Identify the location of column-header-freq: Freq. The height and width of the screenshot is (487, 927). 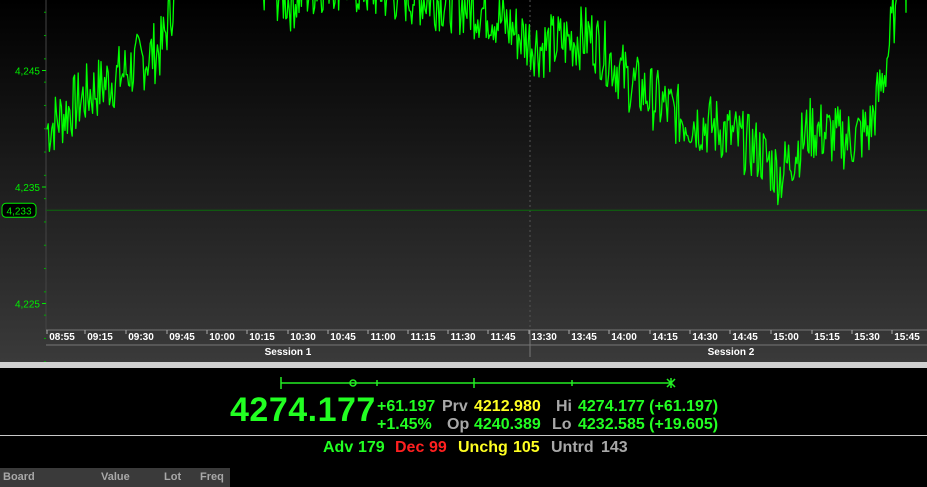
(212, 477).